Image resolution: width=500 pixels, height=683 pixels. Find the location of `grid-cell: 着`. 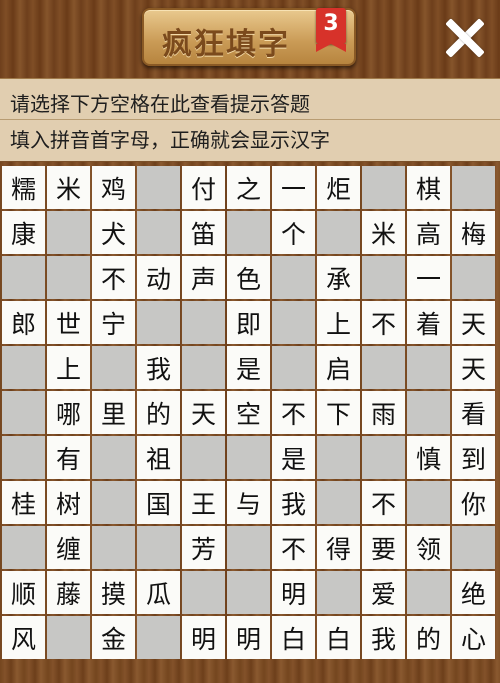

grid-cell: 着 is located at coordinates (428, 322).